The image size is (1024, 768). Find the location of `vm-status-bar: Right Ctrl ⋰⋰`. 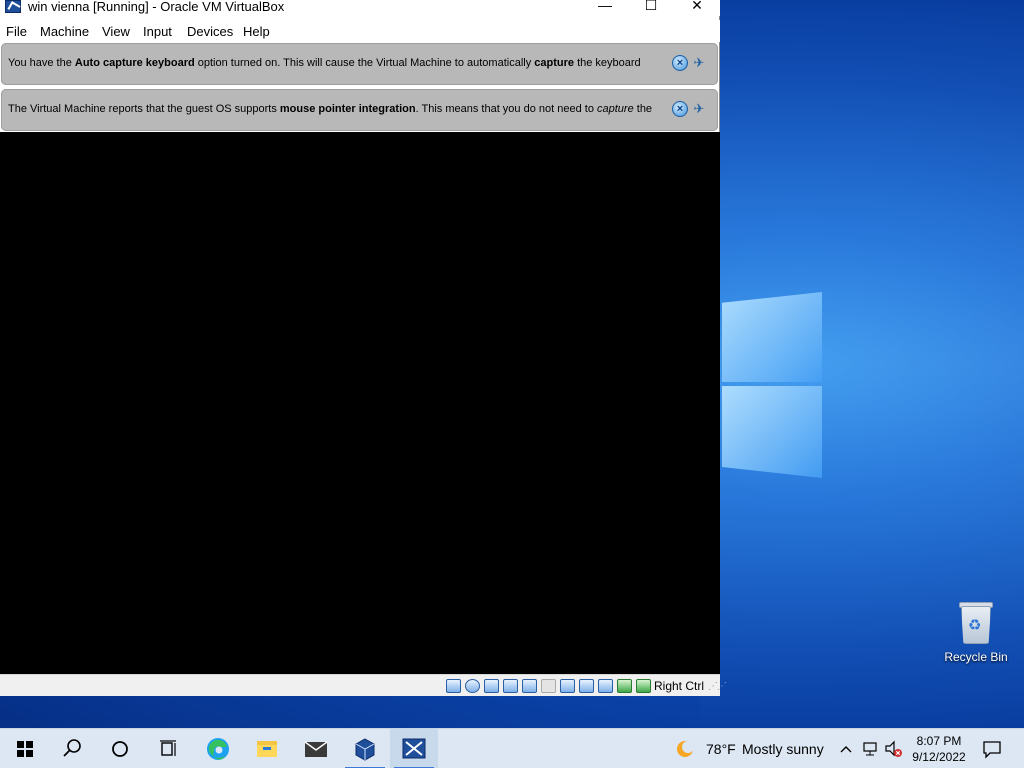

vm-status-bar: Right Ctrl ⋰⋰ is located at coordinates (363, 685).